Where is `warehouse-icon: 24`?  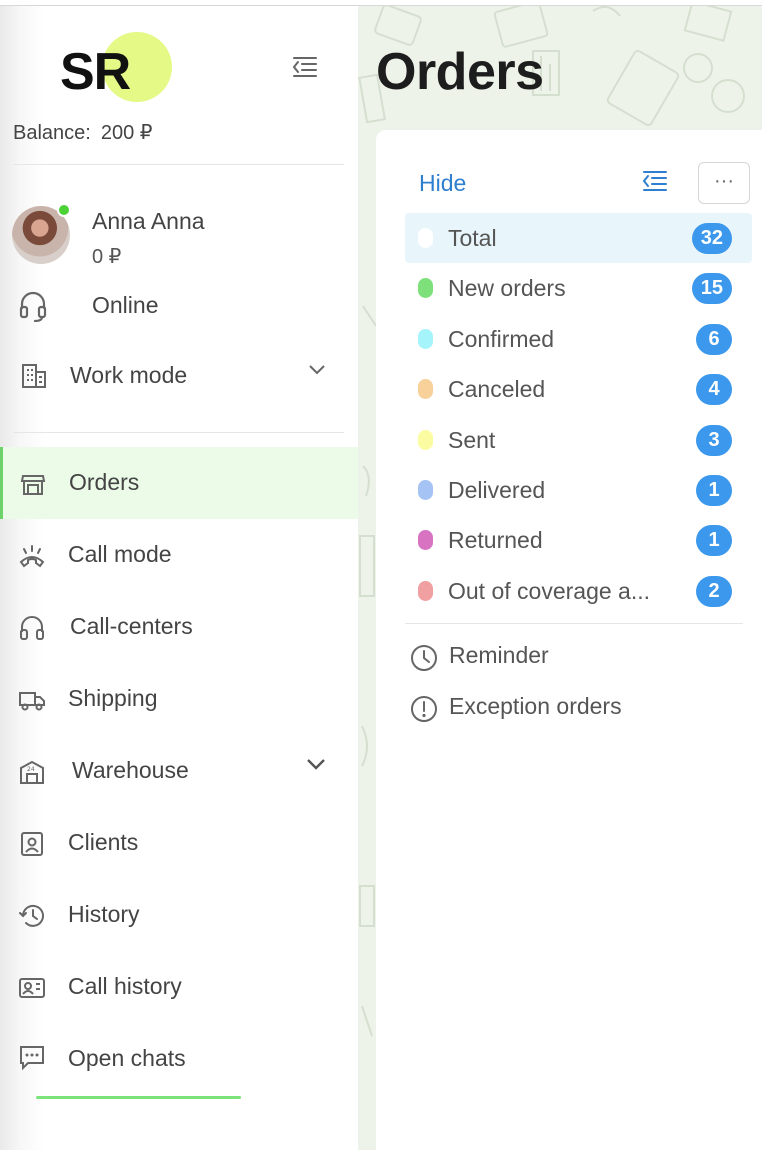
warehouse-icon: 24 is located at coordinates (32, 772).